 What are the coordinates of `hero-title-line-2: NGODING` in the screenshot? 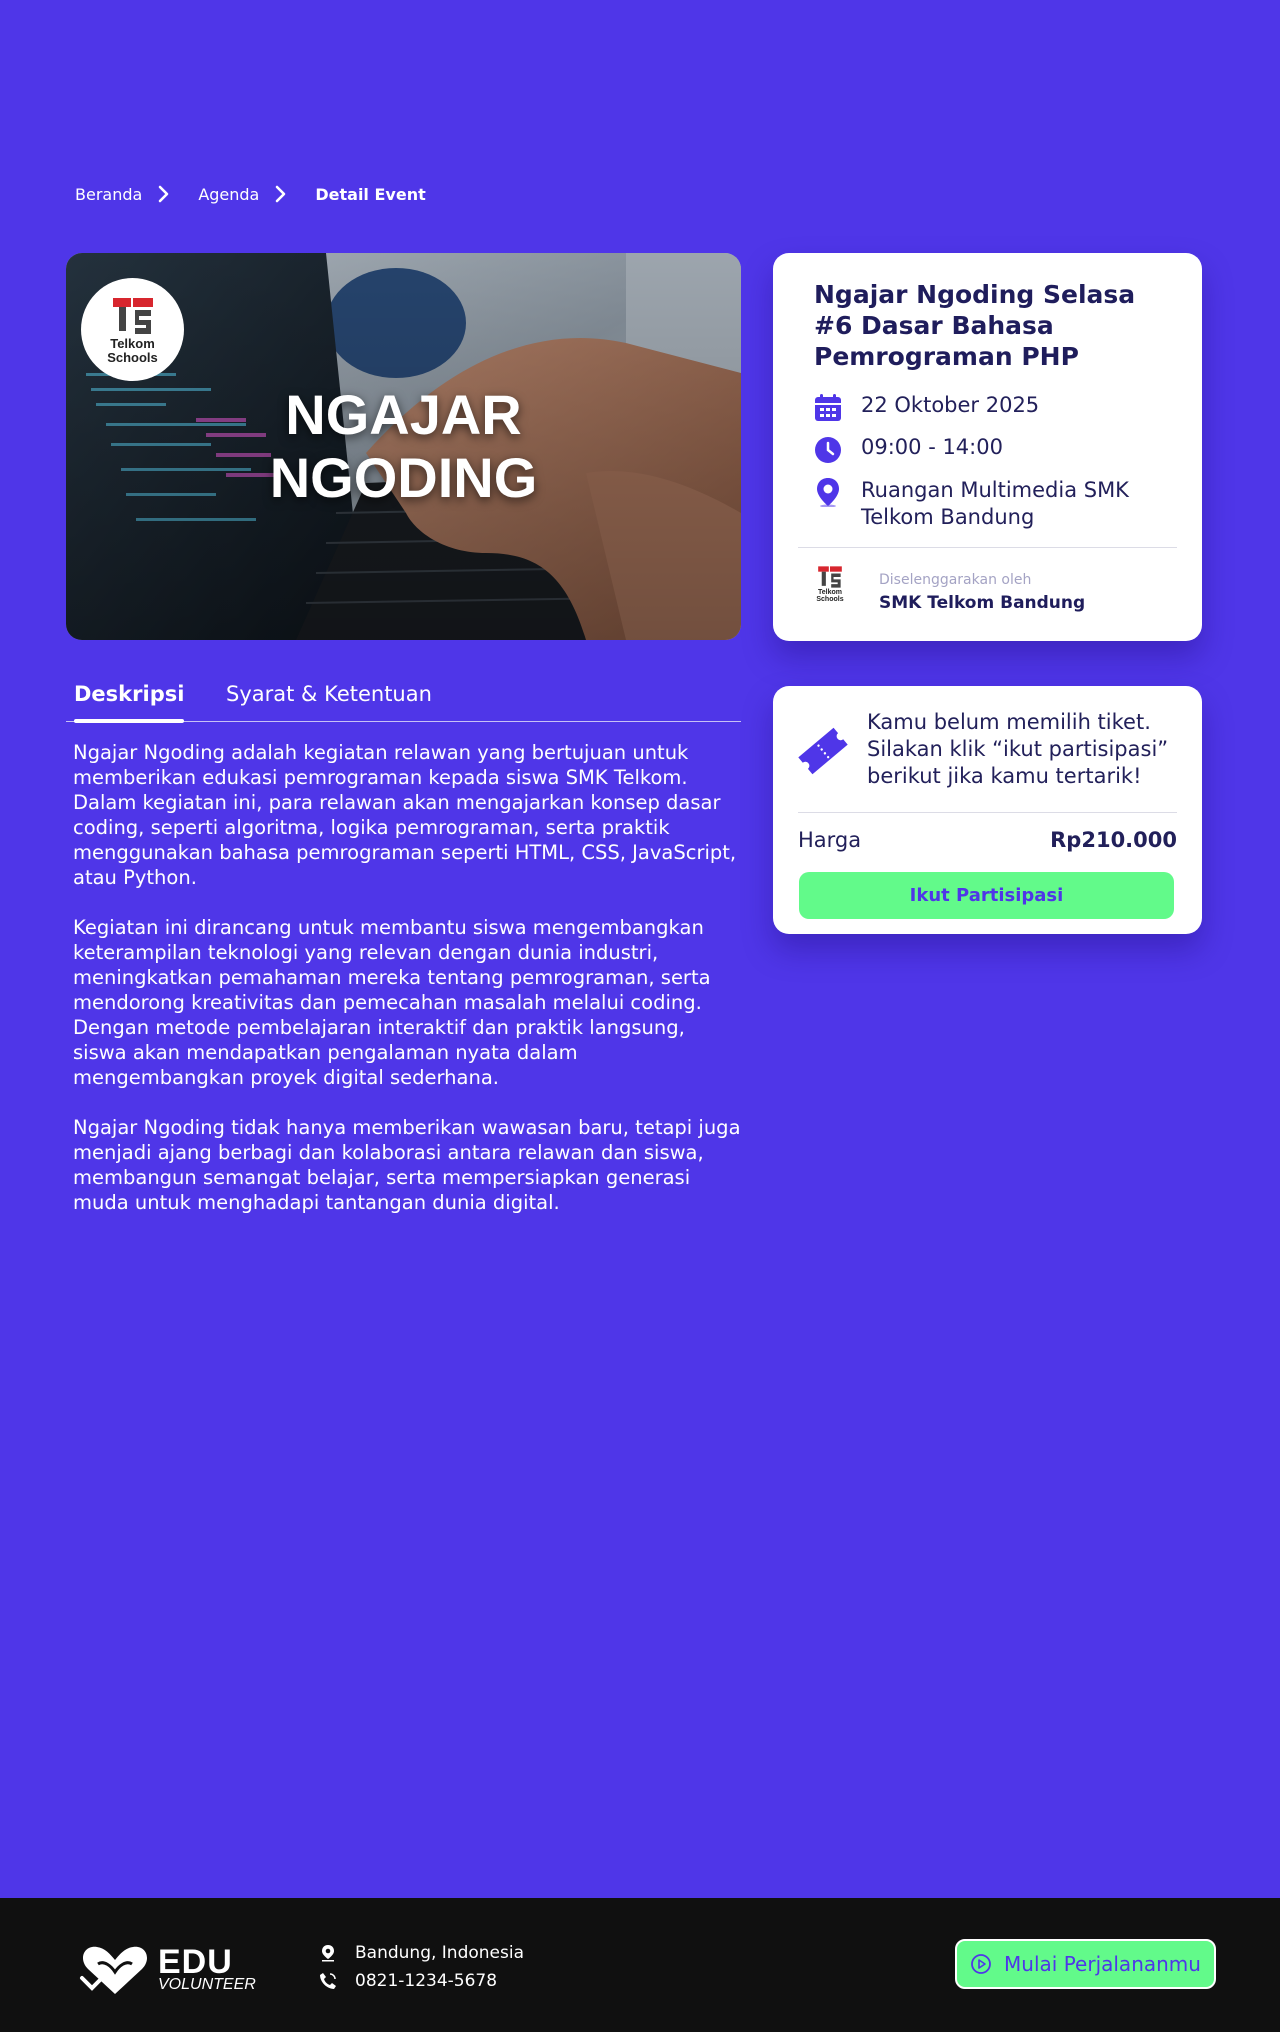 It's located at (403, 477).